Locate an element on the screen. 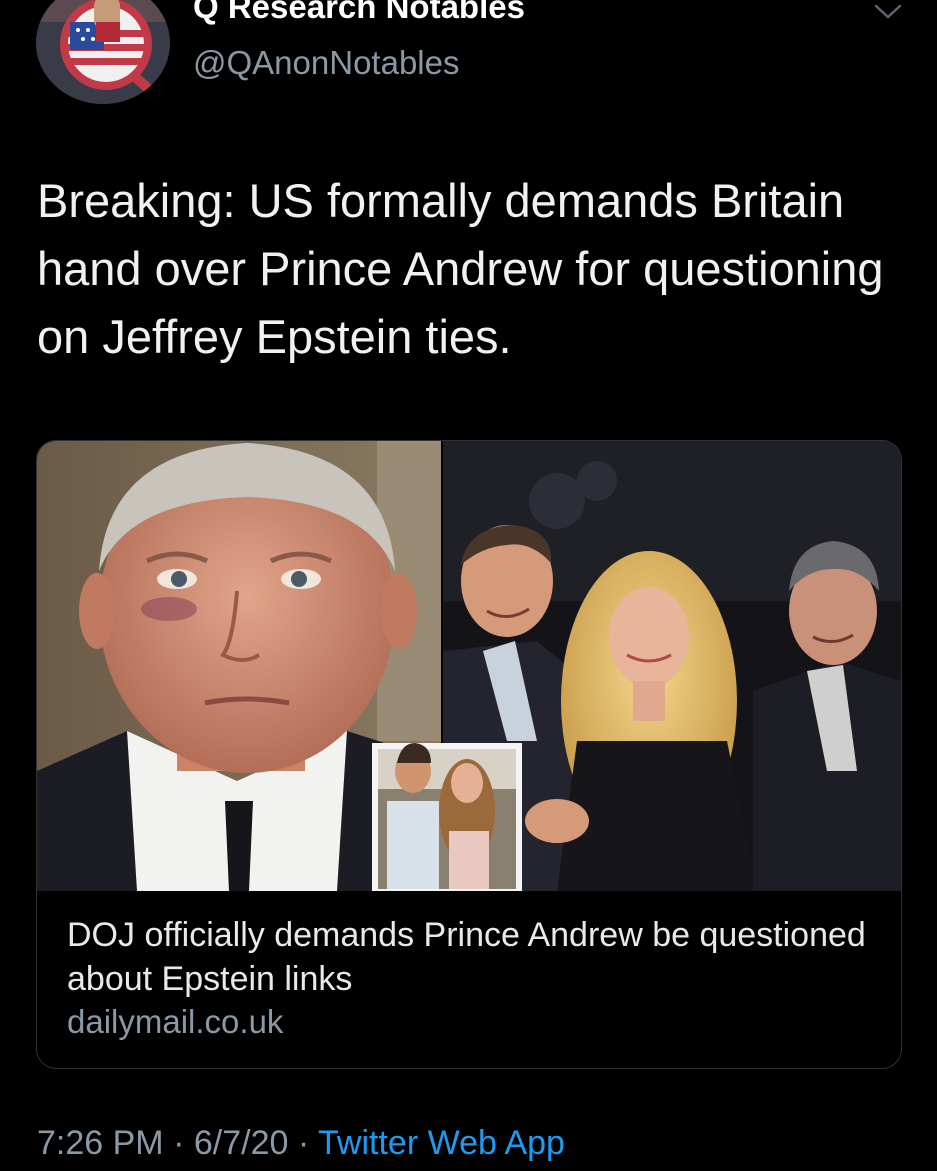 The image size is (937, 1171). link-card-domain: dailymail.co.uk is located at coordinates (175, 1021).